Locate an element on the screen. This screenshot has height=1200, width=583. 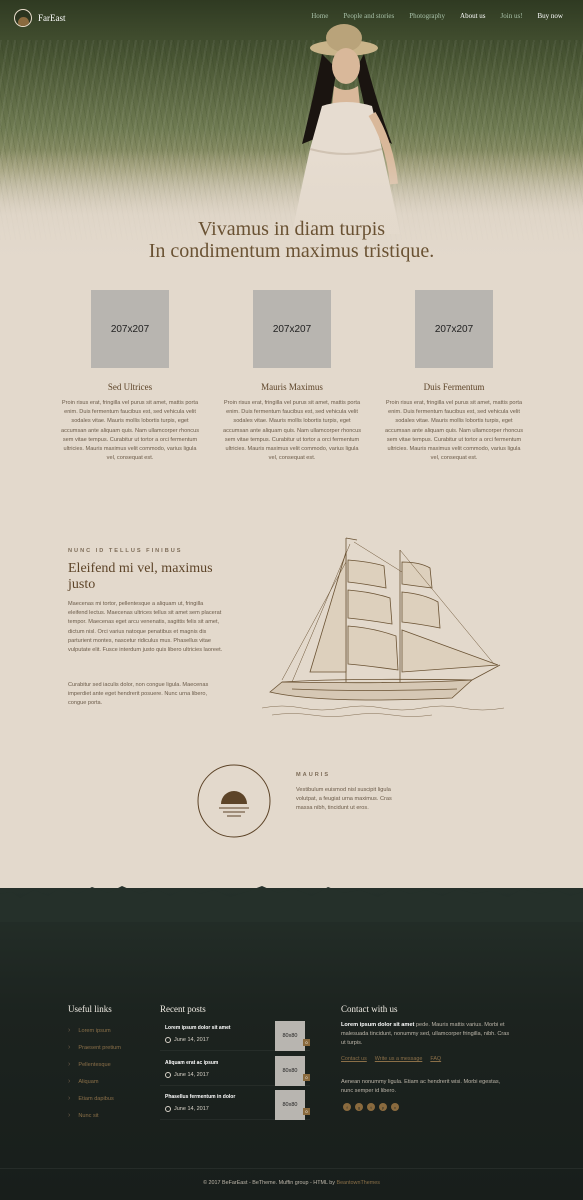
contact-links: Contact us Write us a message FAQ is located at coordinates (391, 1059).